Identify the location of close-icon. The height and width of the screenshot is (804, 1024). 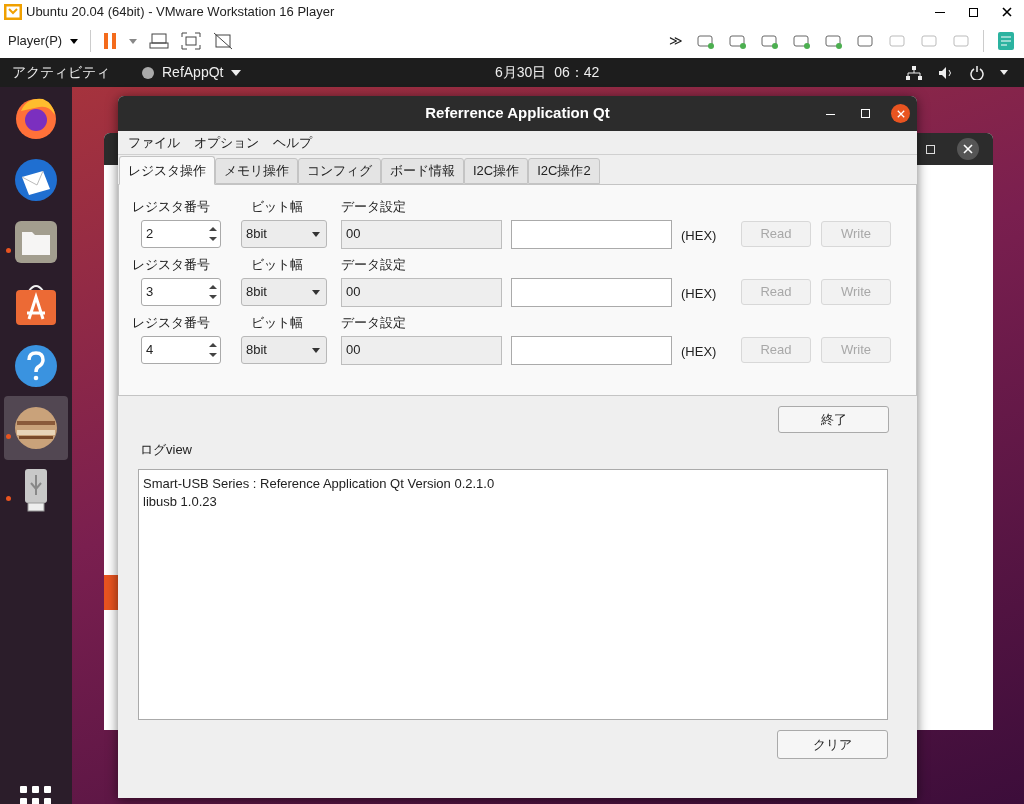
(1007, 12).